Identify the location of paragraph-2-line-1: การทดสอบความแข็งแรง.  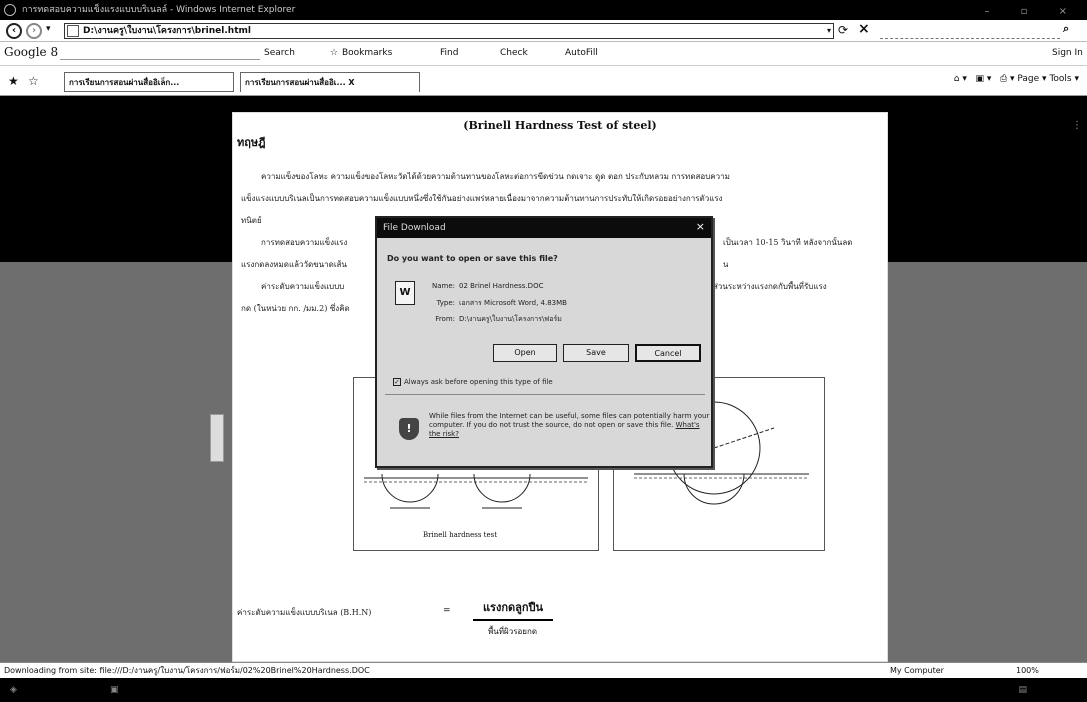
(304, 242).